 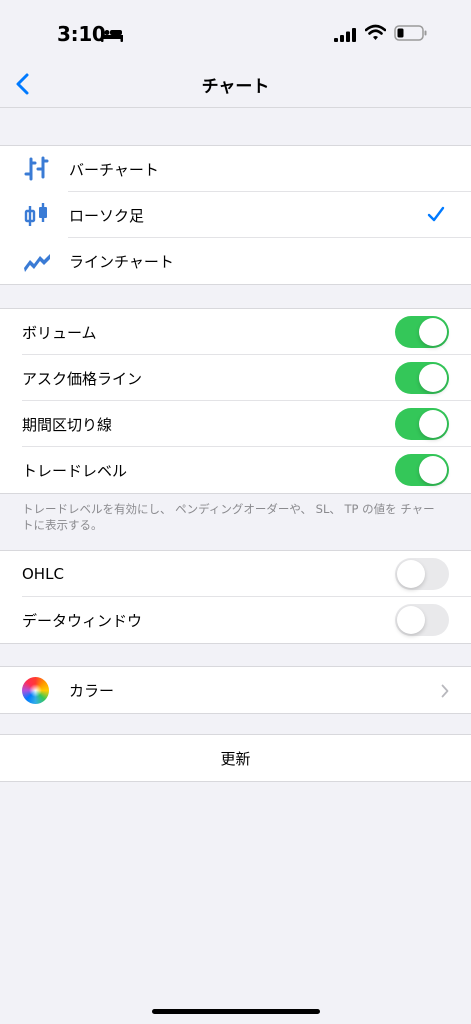 What do you see at coordinates (235, 261) in the screenshot?
I see `chart-type-line-row: ラインチャート` at bounding box center [235, 261].